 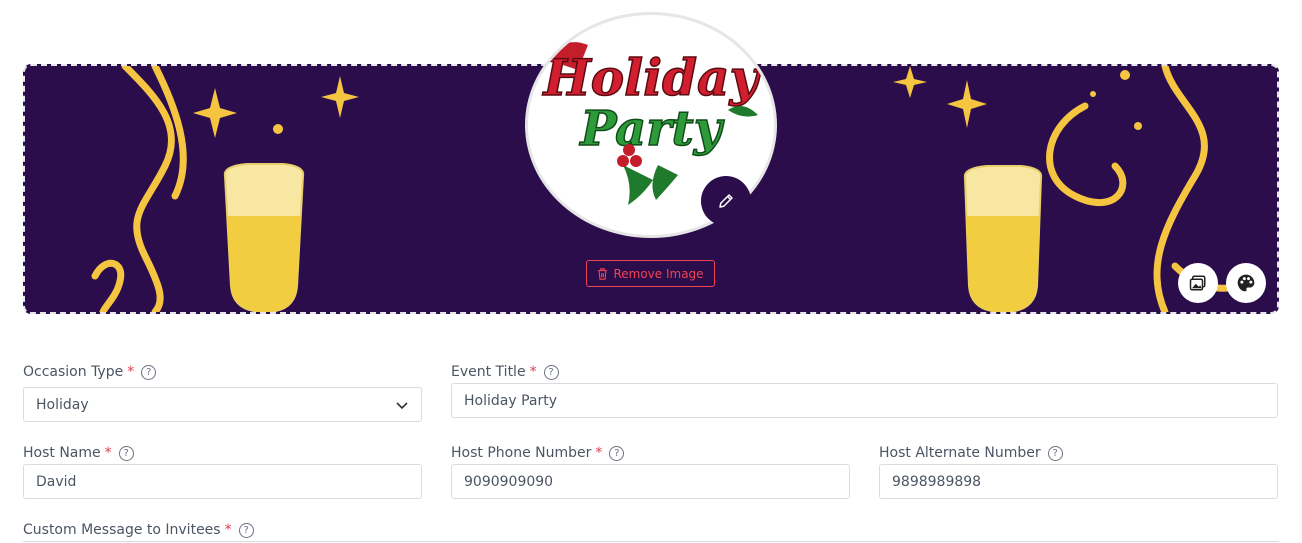 I want to click on event-title-label: Event Title * ?, so click(x=505, y=372).